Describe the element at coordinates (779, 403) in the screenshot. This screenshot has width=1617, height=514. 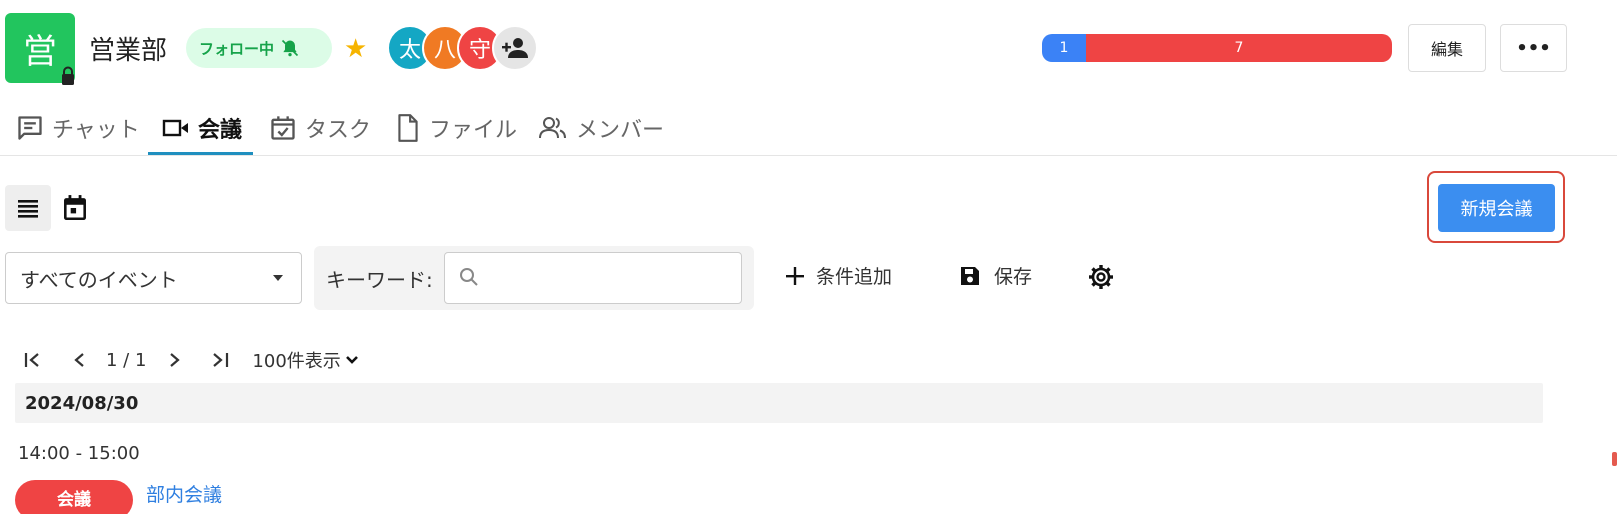
I see `date-group-header: 2024/08/30` at that location.